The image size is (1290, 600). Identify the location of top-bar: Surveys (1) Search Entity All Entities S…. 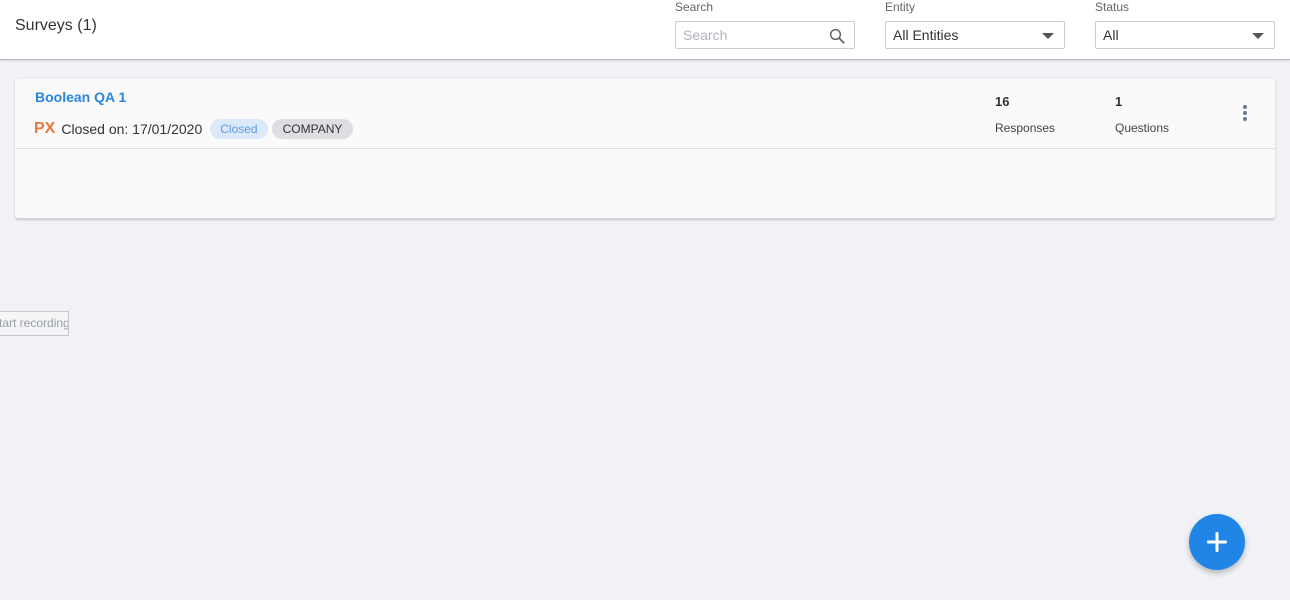
(645, 30).